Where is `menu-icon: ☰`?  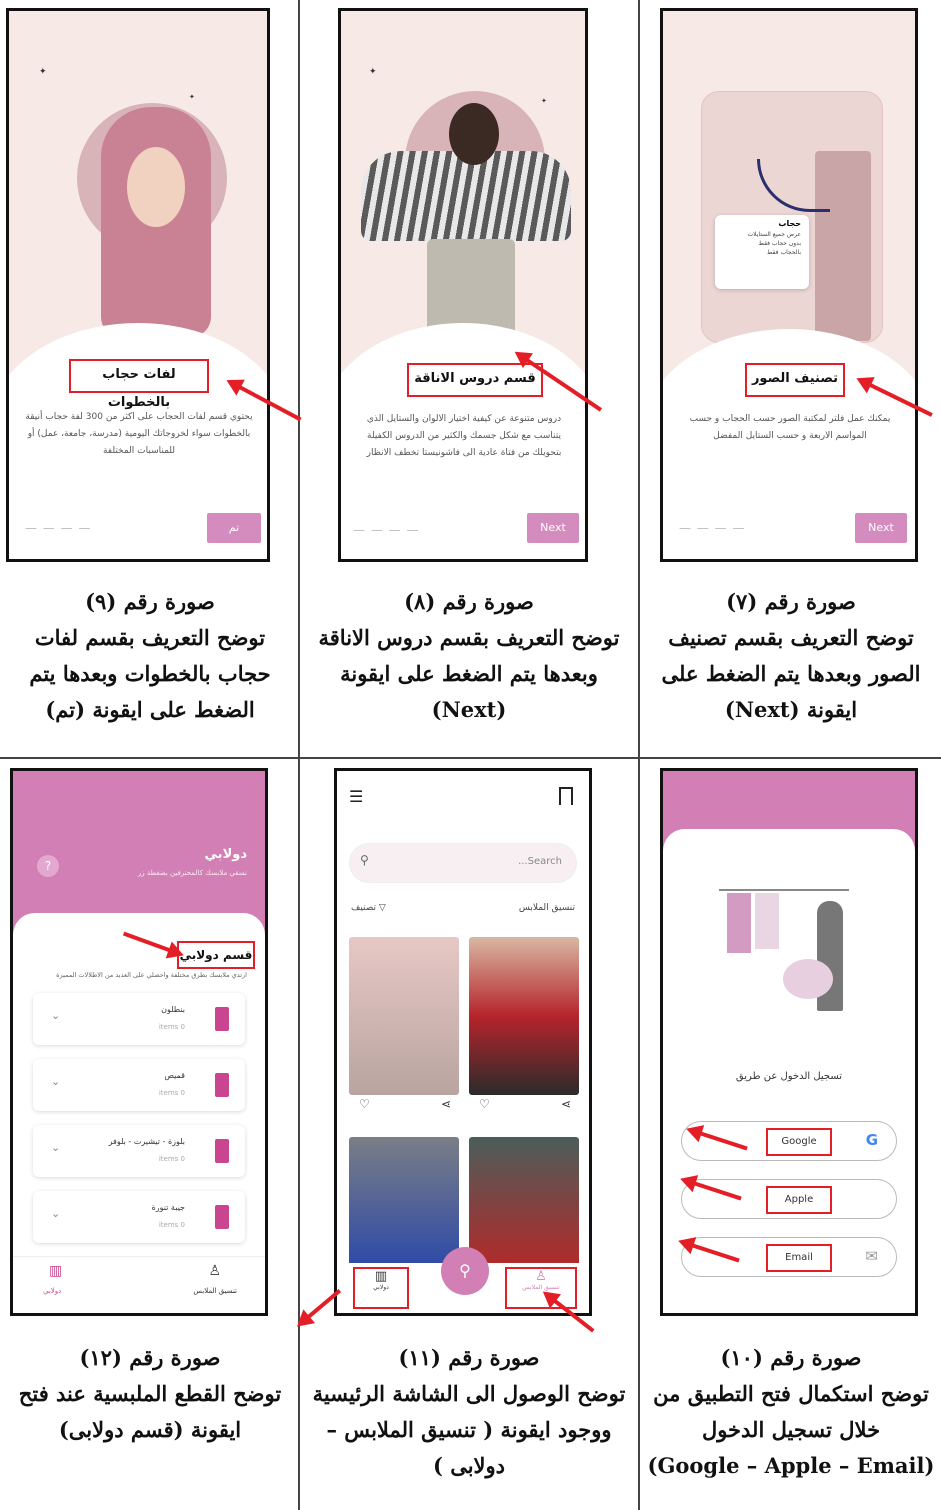
menu-icon: ☰ is located at coordinates (356, 796).